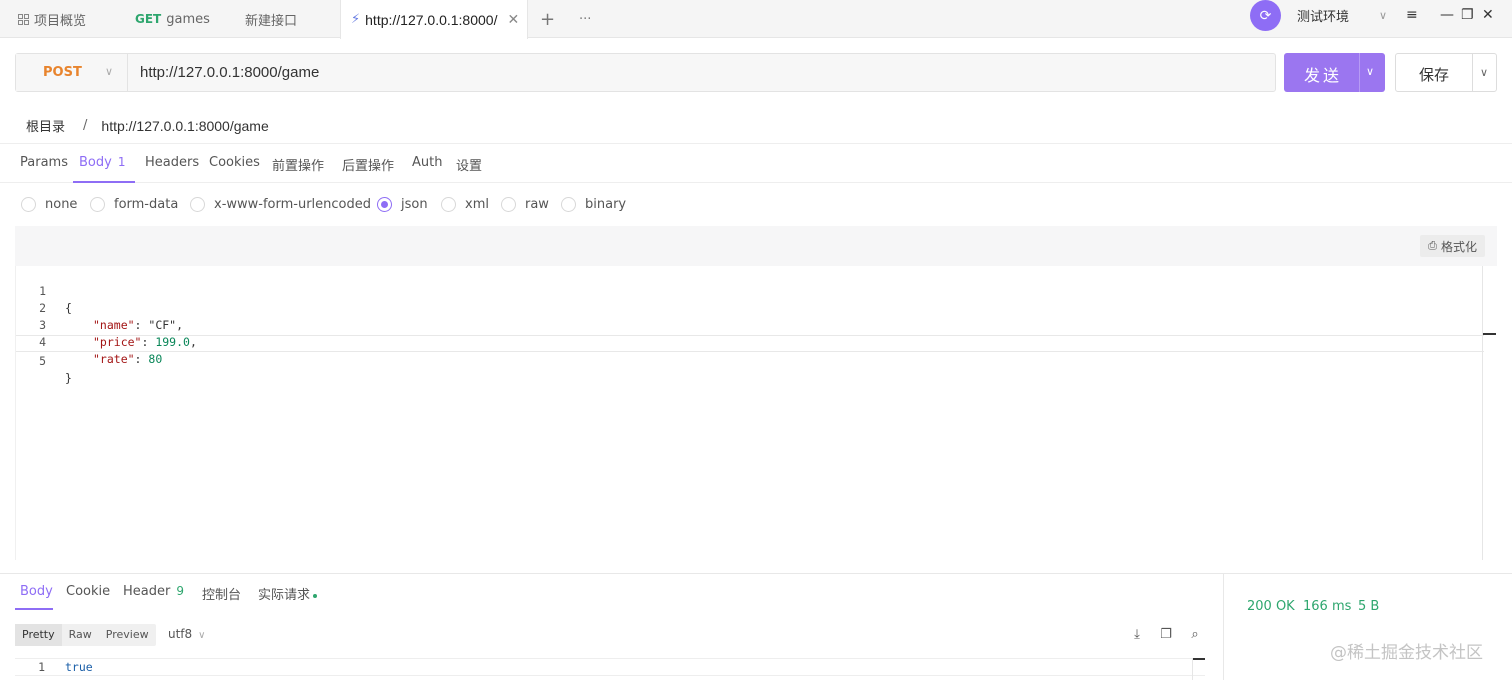 This screenshot has height=680, width=1512. I want to click on tab-settings: 设置, so click(469, 164).